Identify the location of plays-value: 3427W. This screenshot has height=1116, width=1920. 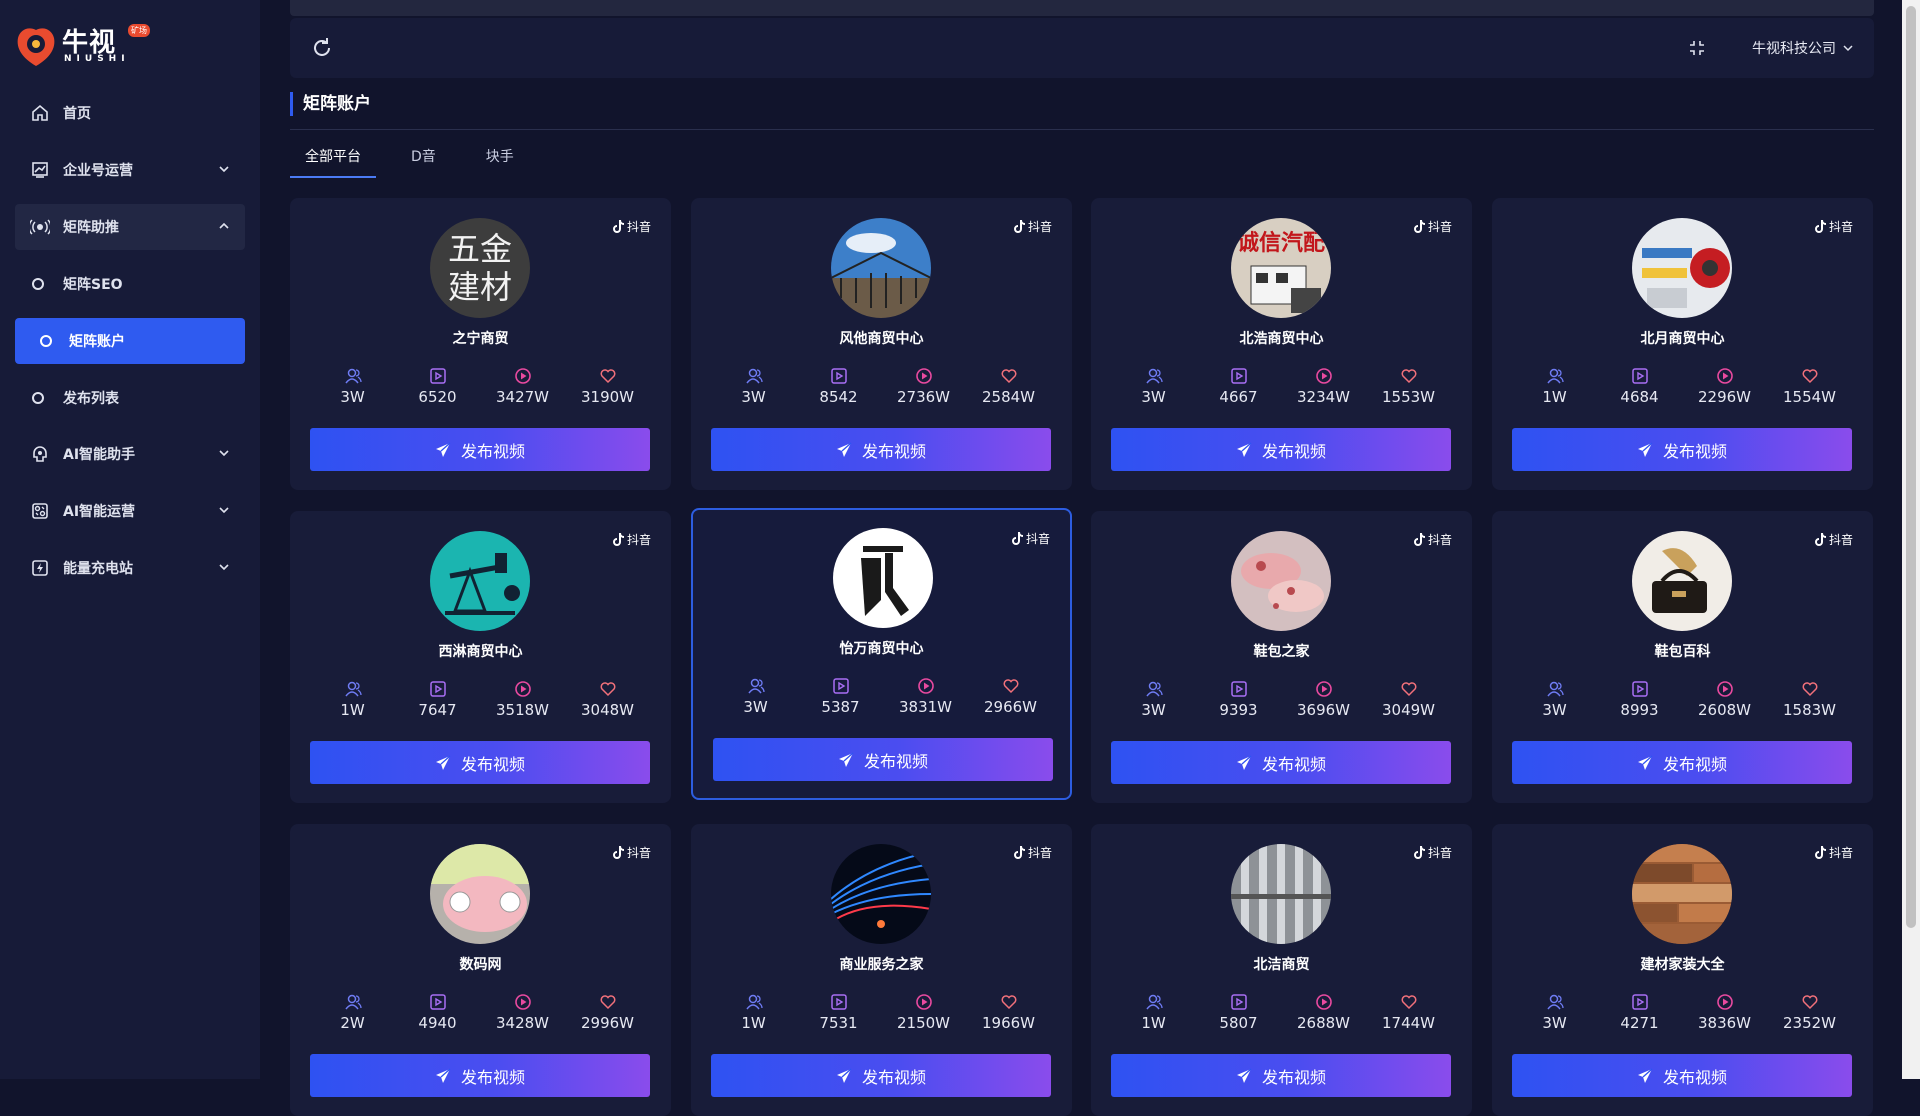
(522, 397).